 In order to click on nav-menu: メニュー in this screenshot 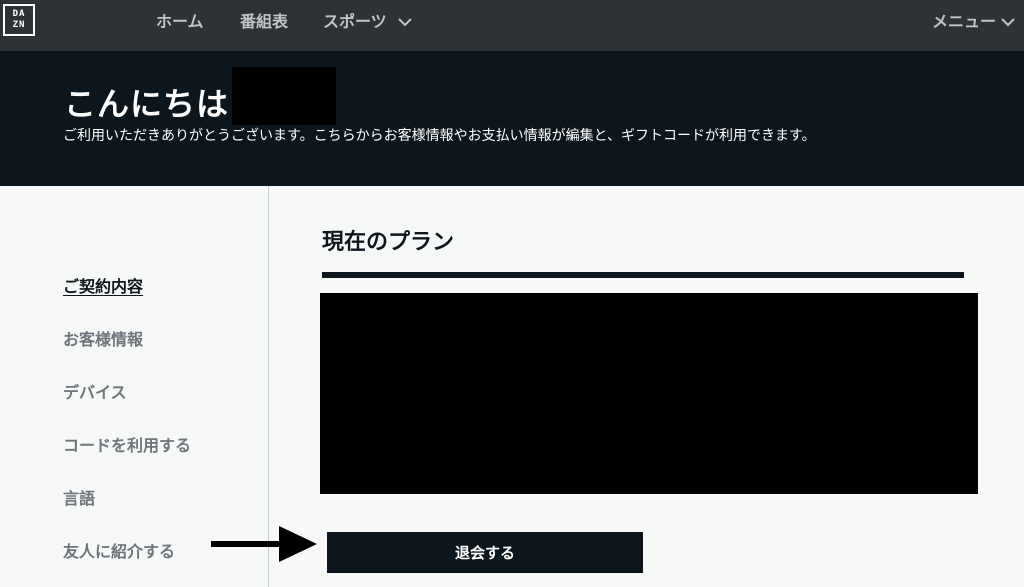, I will do `click(974, 22)`.